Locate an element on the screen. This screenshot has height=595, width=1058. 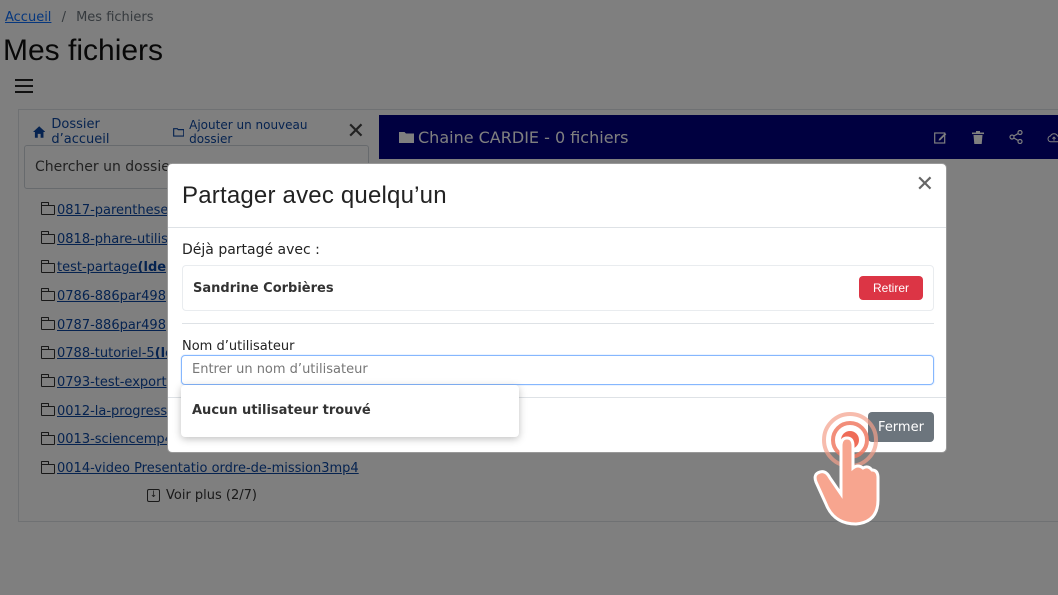
close-icon: ✕ is located at coordinates (925, 184).